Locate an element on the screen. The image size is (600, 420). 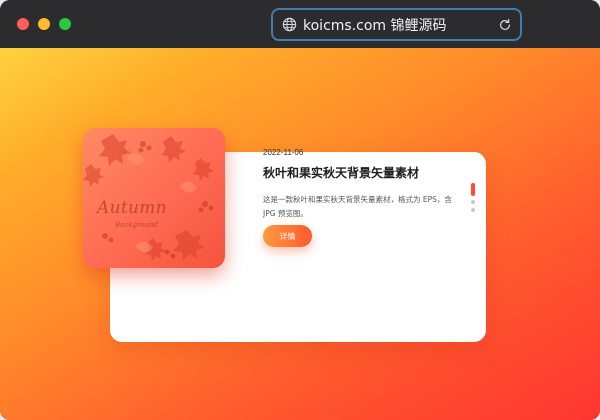
details-button: 详情 is located at coordinates (287, 236).